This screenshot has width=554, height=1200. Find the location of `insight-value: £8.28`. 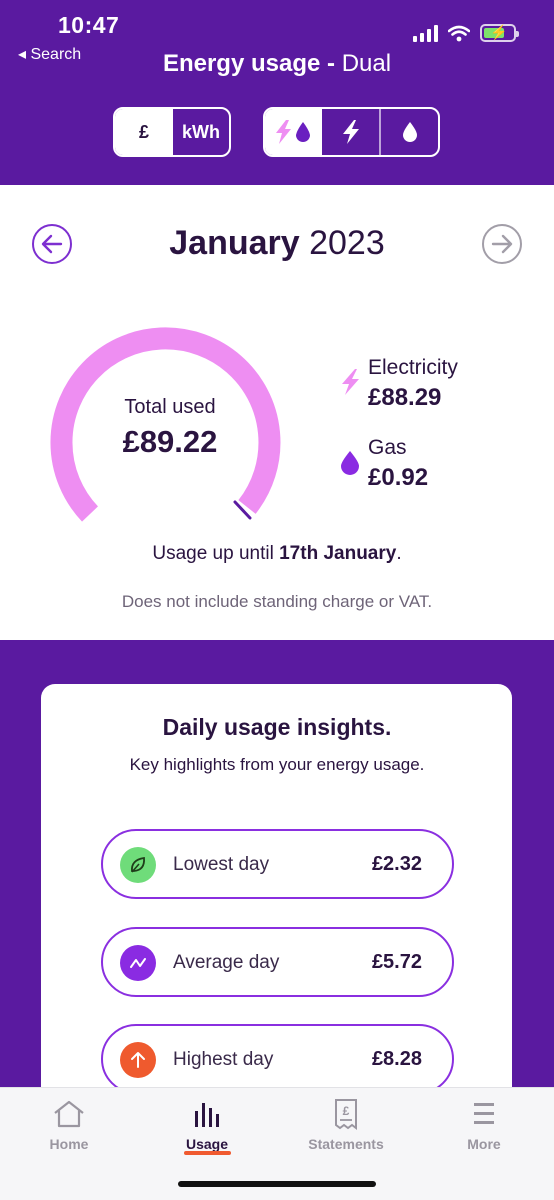

insight-value: £8.28 is located at coordinates (396, 1059).